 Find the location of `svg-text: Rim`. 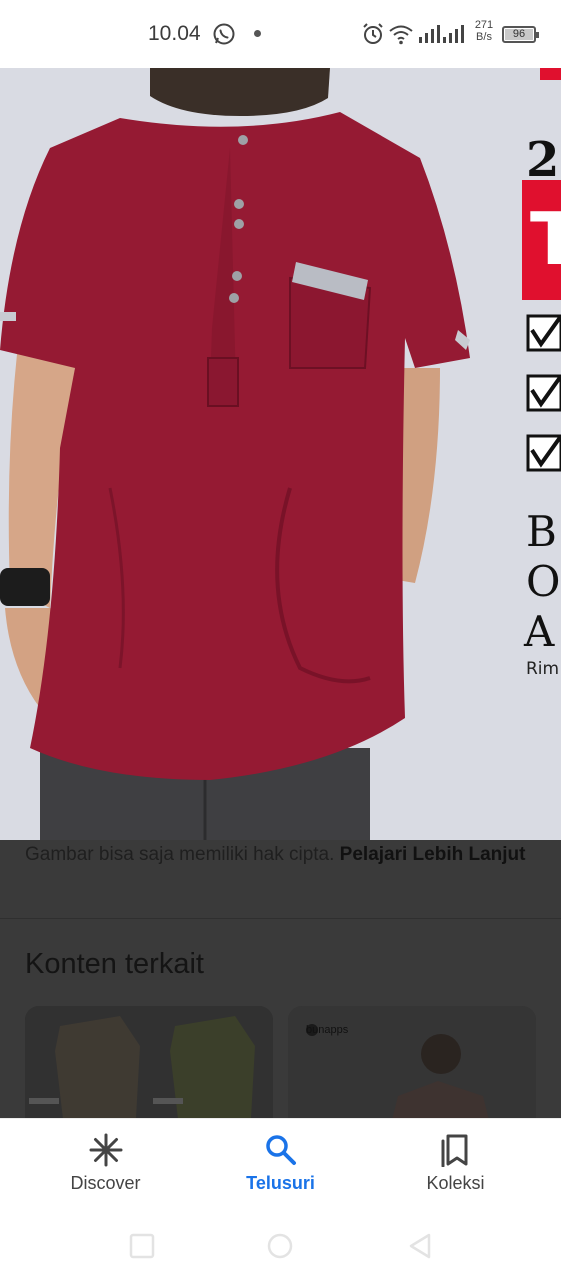

svg-text: Rim is located at coordinates (542, 669).